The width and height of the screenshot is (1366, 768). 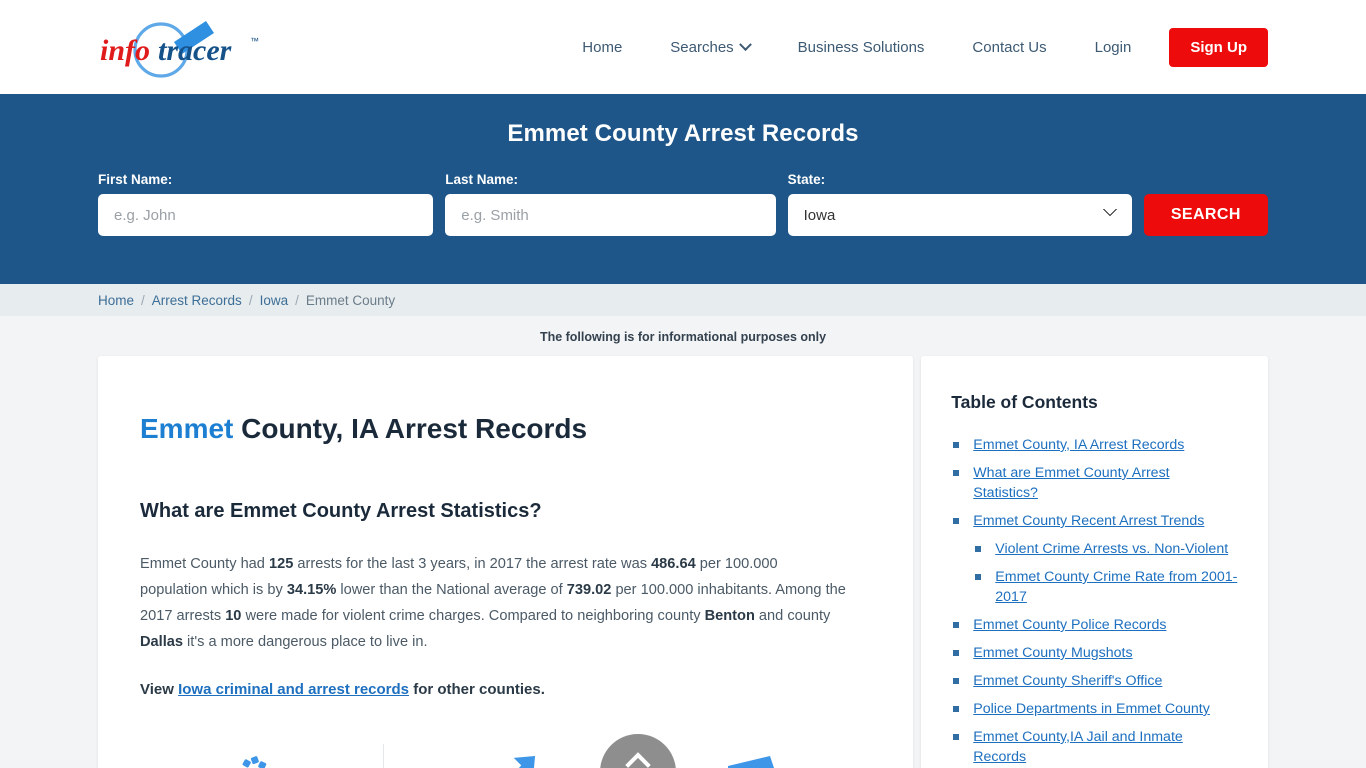 What do you see at coordinates (806, 179) in the screenshot?
I see `state-label: State:` at bounding box center [806, 179].